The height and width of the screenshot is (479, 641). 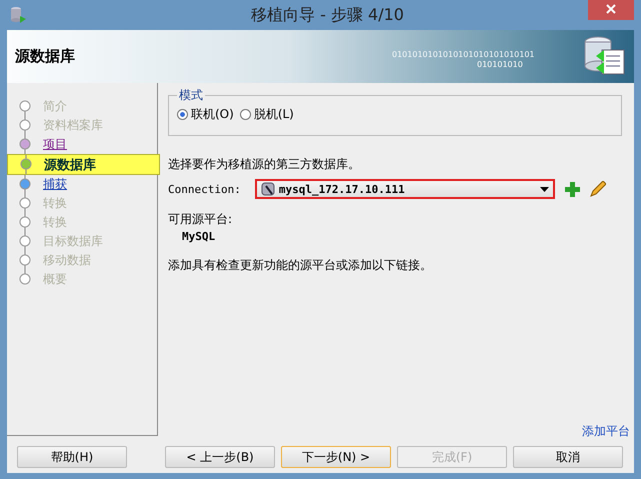 What do you see at coordinates (606, 431) in the screenshot?
I see `add-platform-link: 添加平台` at bounding box center [606, 431].